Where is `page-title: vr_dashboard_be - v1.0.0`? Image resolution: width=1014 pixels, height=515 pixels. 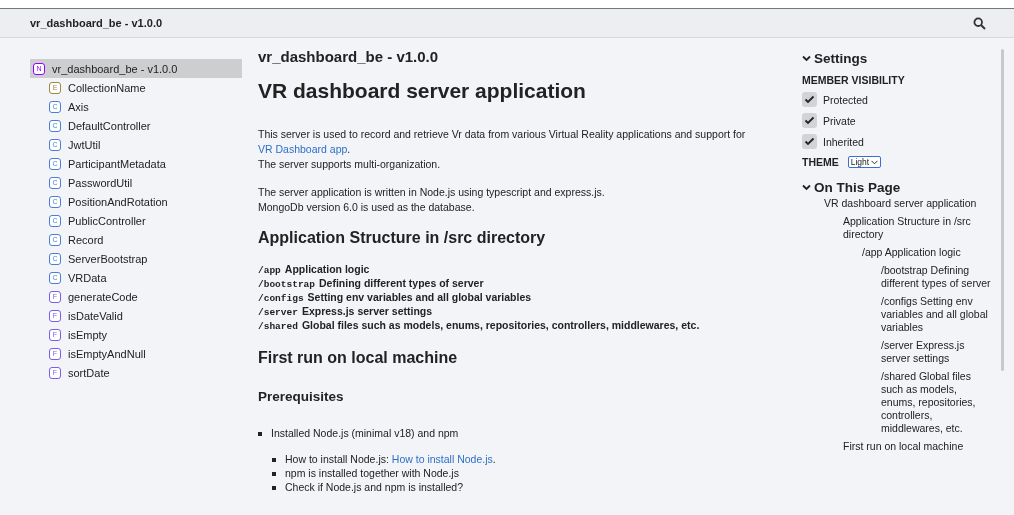
page-title: vr_dashboard_be - v1.0.0 is located at coordinates (349, 56).